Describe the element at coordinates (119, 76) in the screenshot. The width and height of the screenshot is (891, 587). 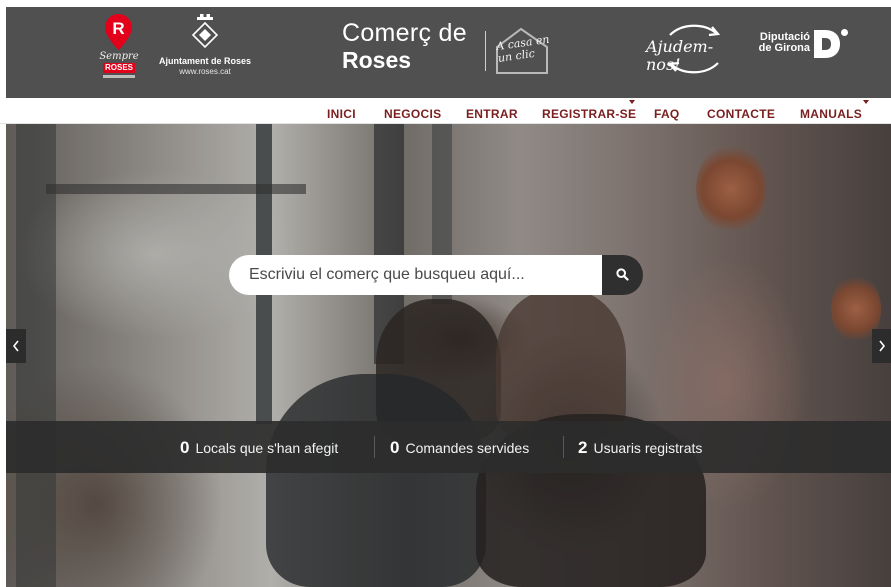
I see `roses-underbar` at that location.